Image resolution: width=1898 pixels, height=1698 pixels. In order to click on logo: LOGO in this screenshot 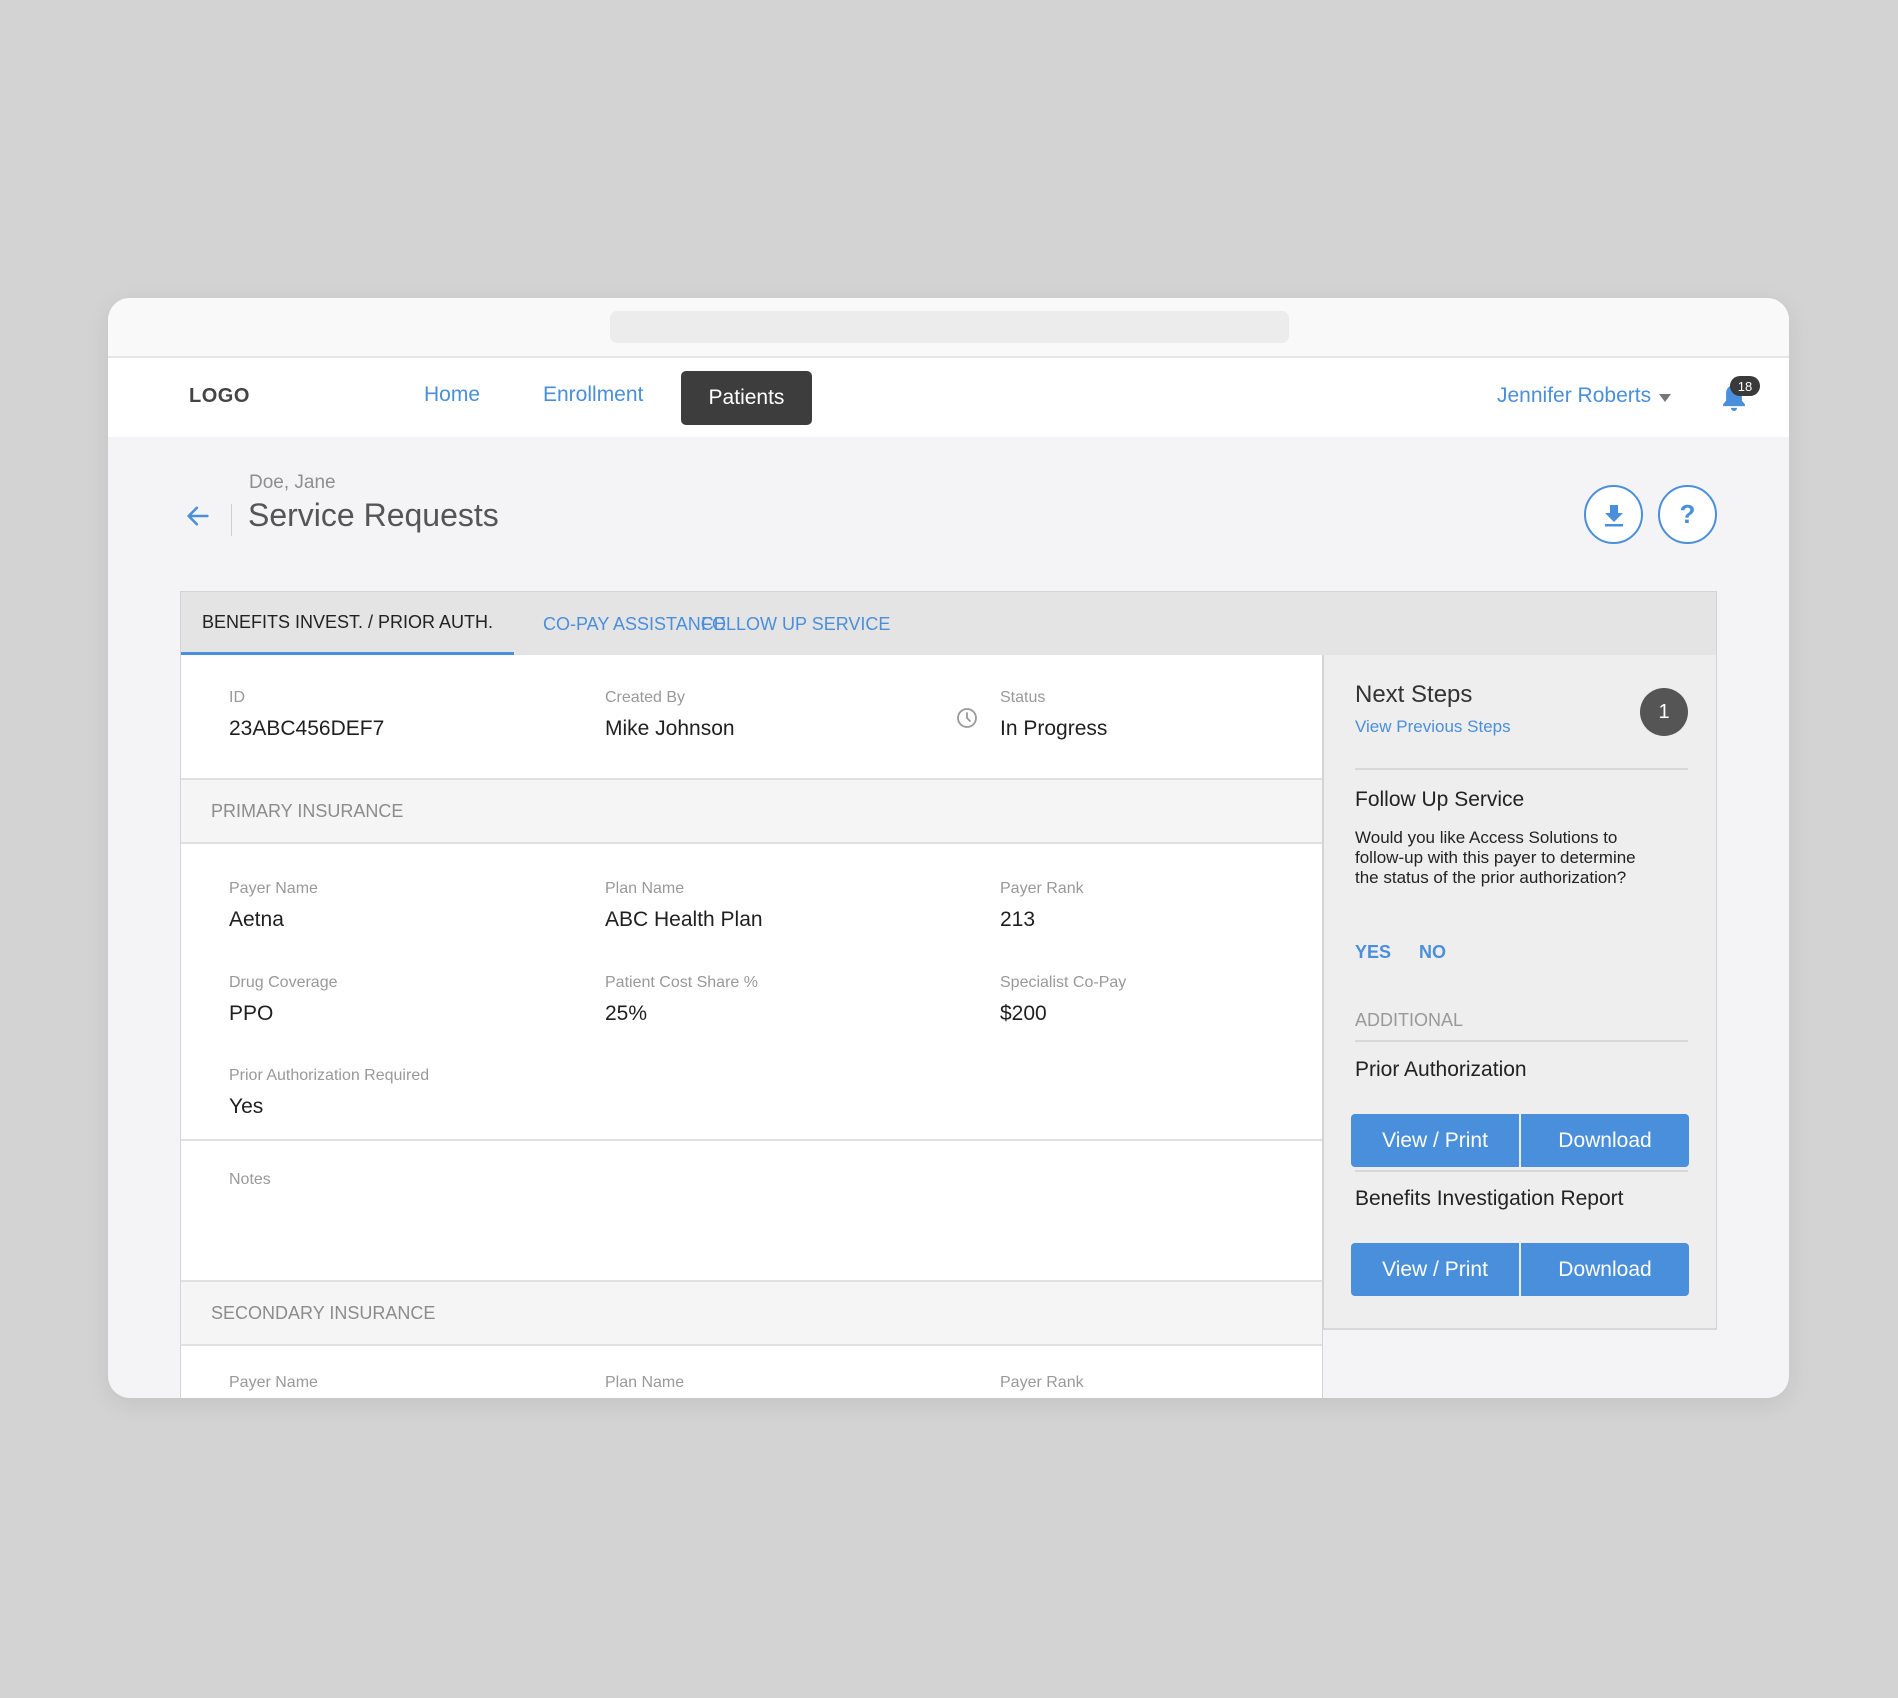, I will do `click(219, 396)`.